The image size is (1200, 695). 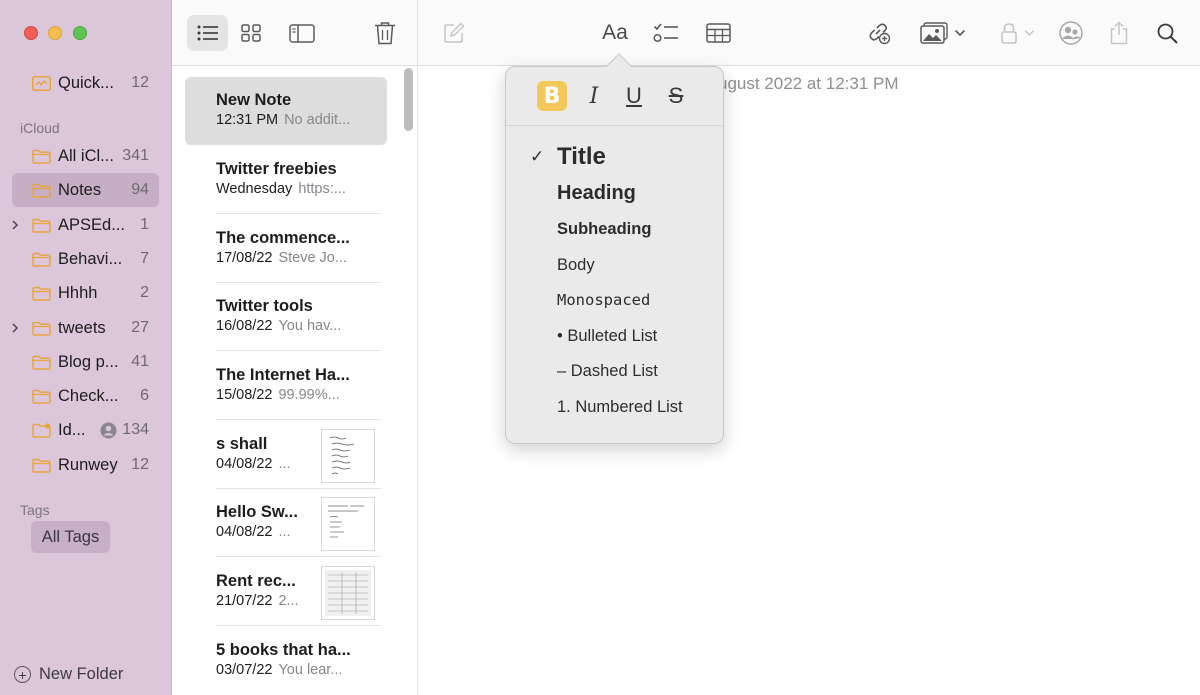 What do you see at coordinates (81, 674) in the screenshot?
I see `new-folder-label: New Folder` at bounding box center [81, 674].